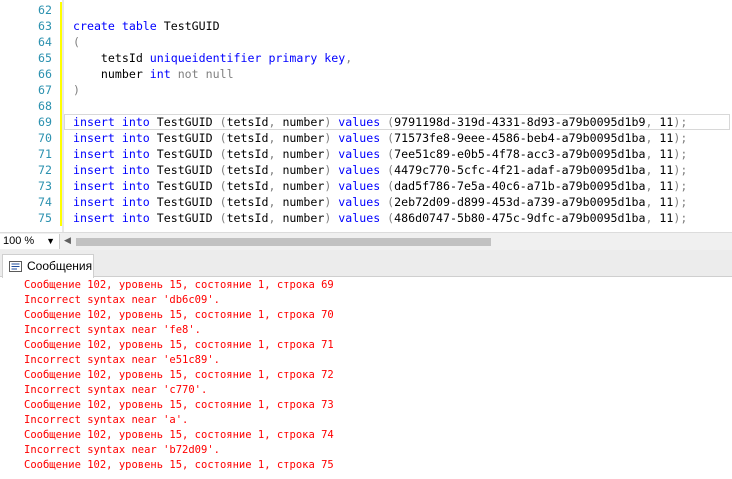  What do you see at coordinates (366, 74) in the screenshot?
I see `code-line: 66 number int not null` at bounding box center [366, 74].